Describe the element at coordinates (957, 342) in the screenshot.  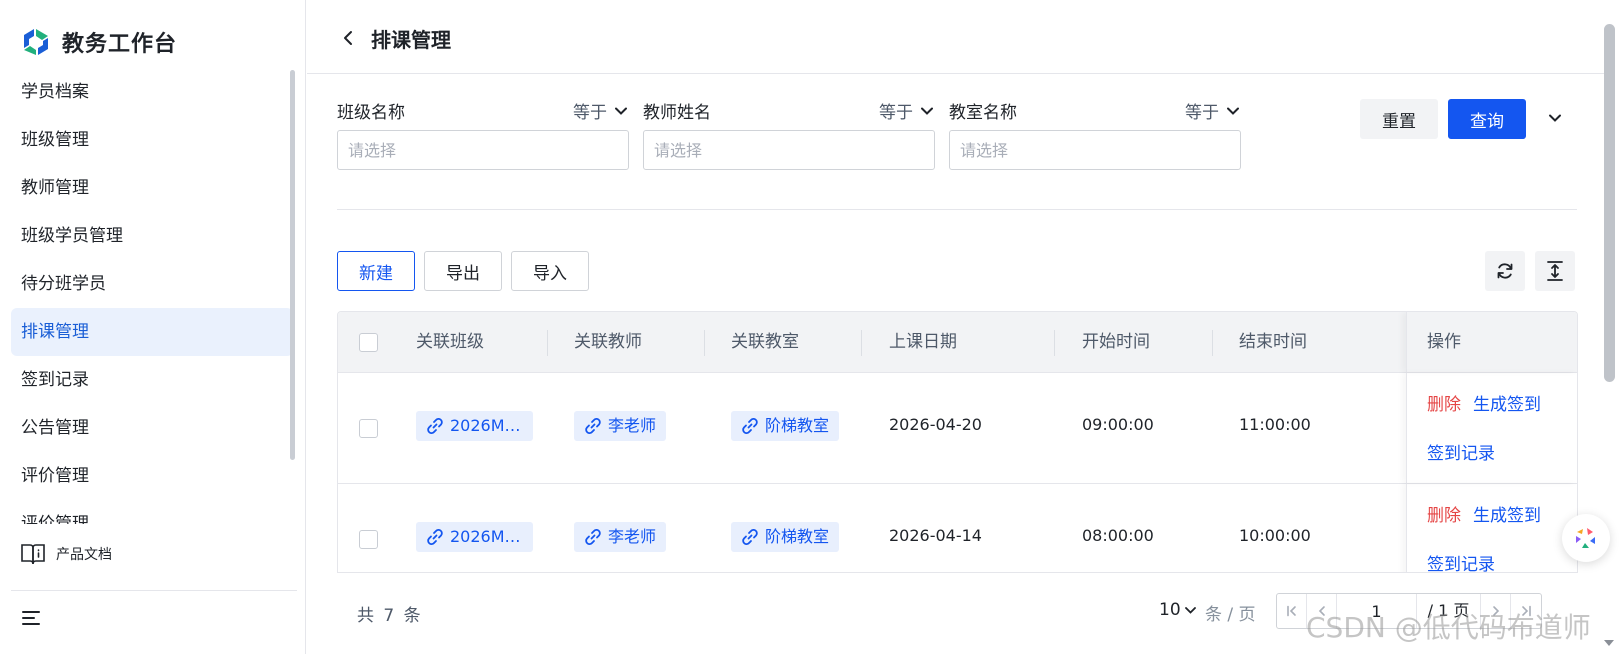
I see `table-header: 关联班级 关联教师 关联教室 上课日期 开始时间 结束时间 操作` at that location.